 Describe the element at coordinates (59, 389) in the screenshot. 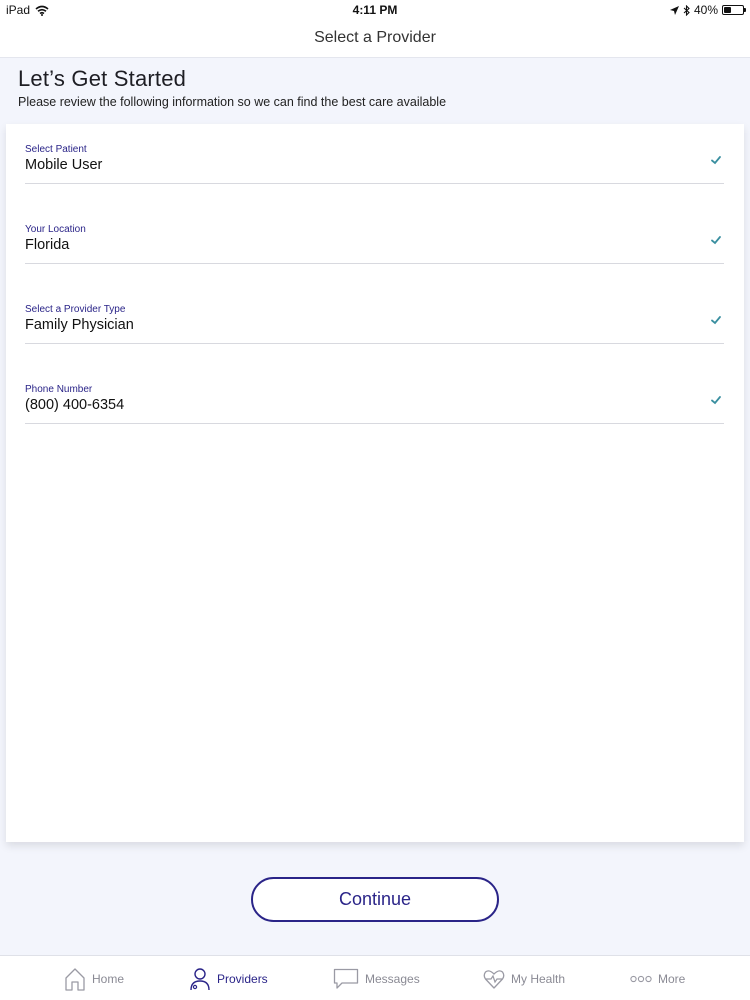

I see `field-label: Phone Number` at that location.